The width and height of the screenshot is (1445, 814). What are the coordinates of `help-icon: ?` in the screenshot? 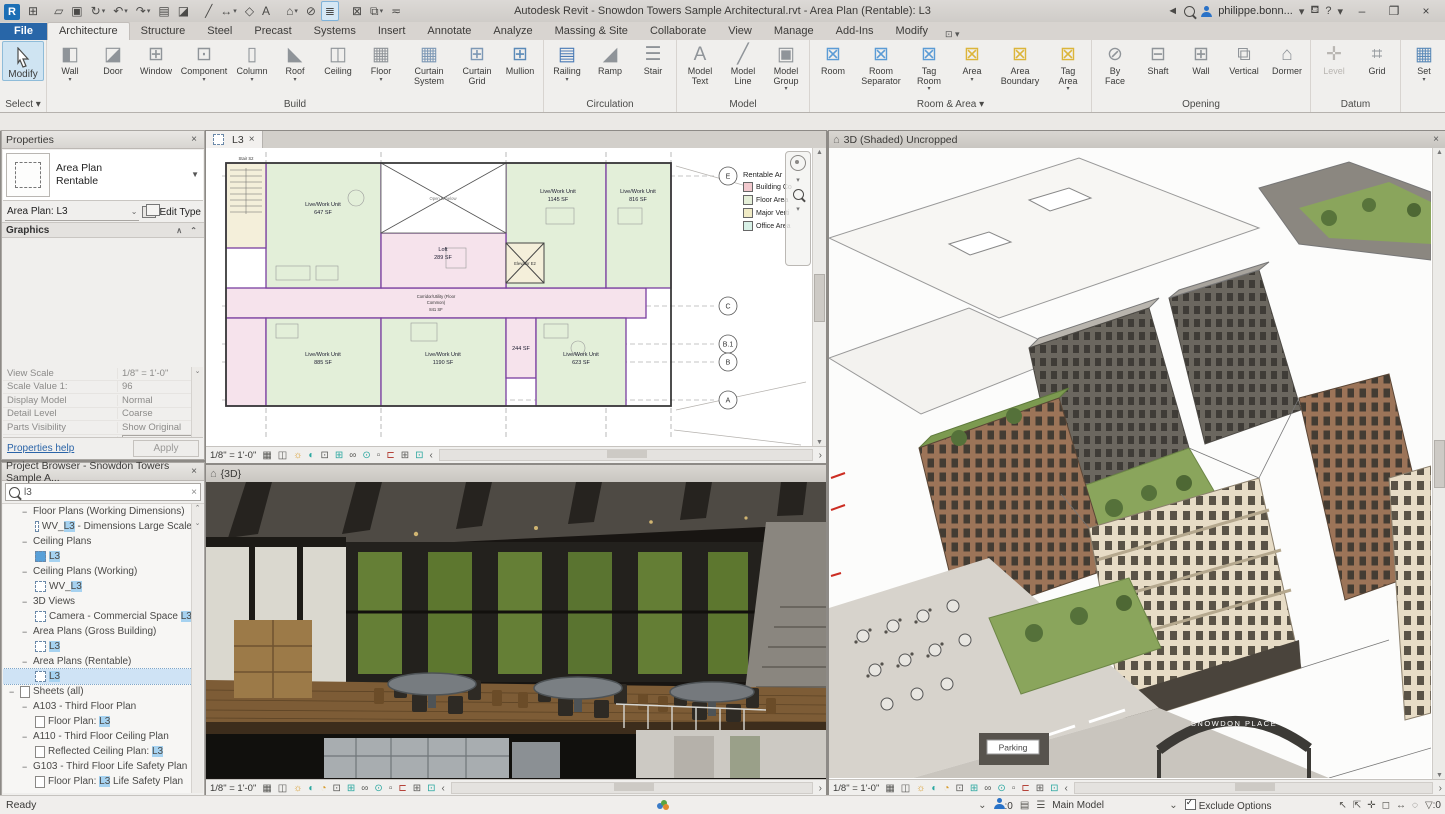 It's located at (1328, 11).